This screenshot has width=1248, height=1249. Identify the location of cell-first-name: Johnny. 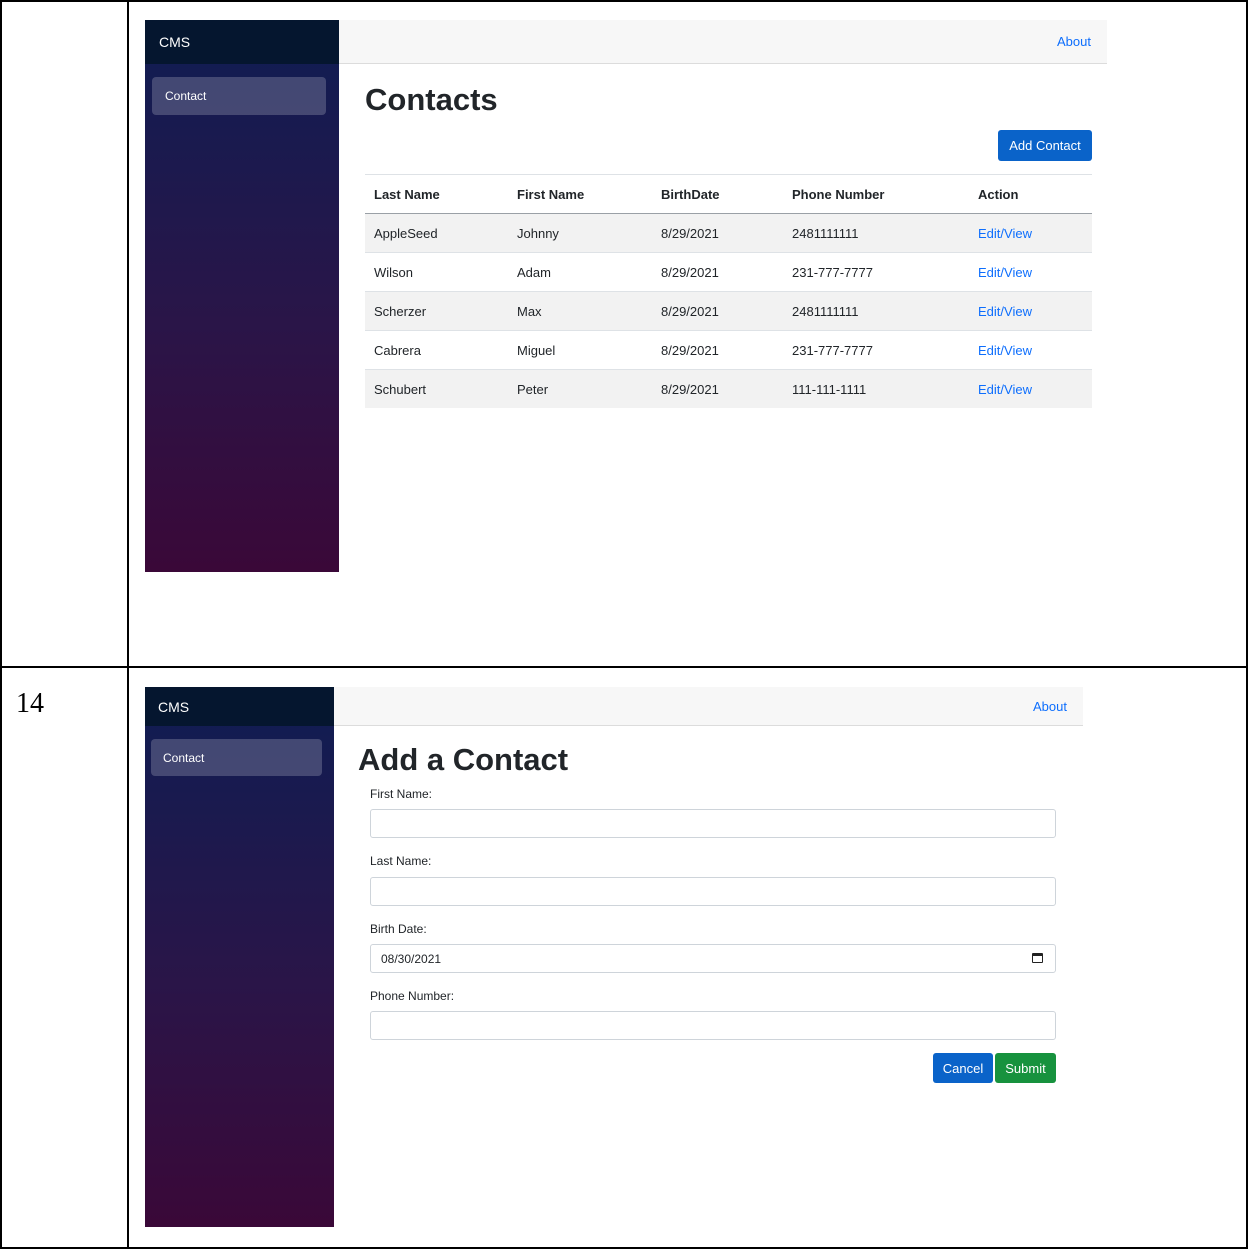
(580, 233).